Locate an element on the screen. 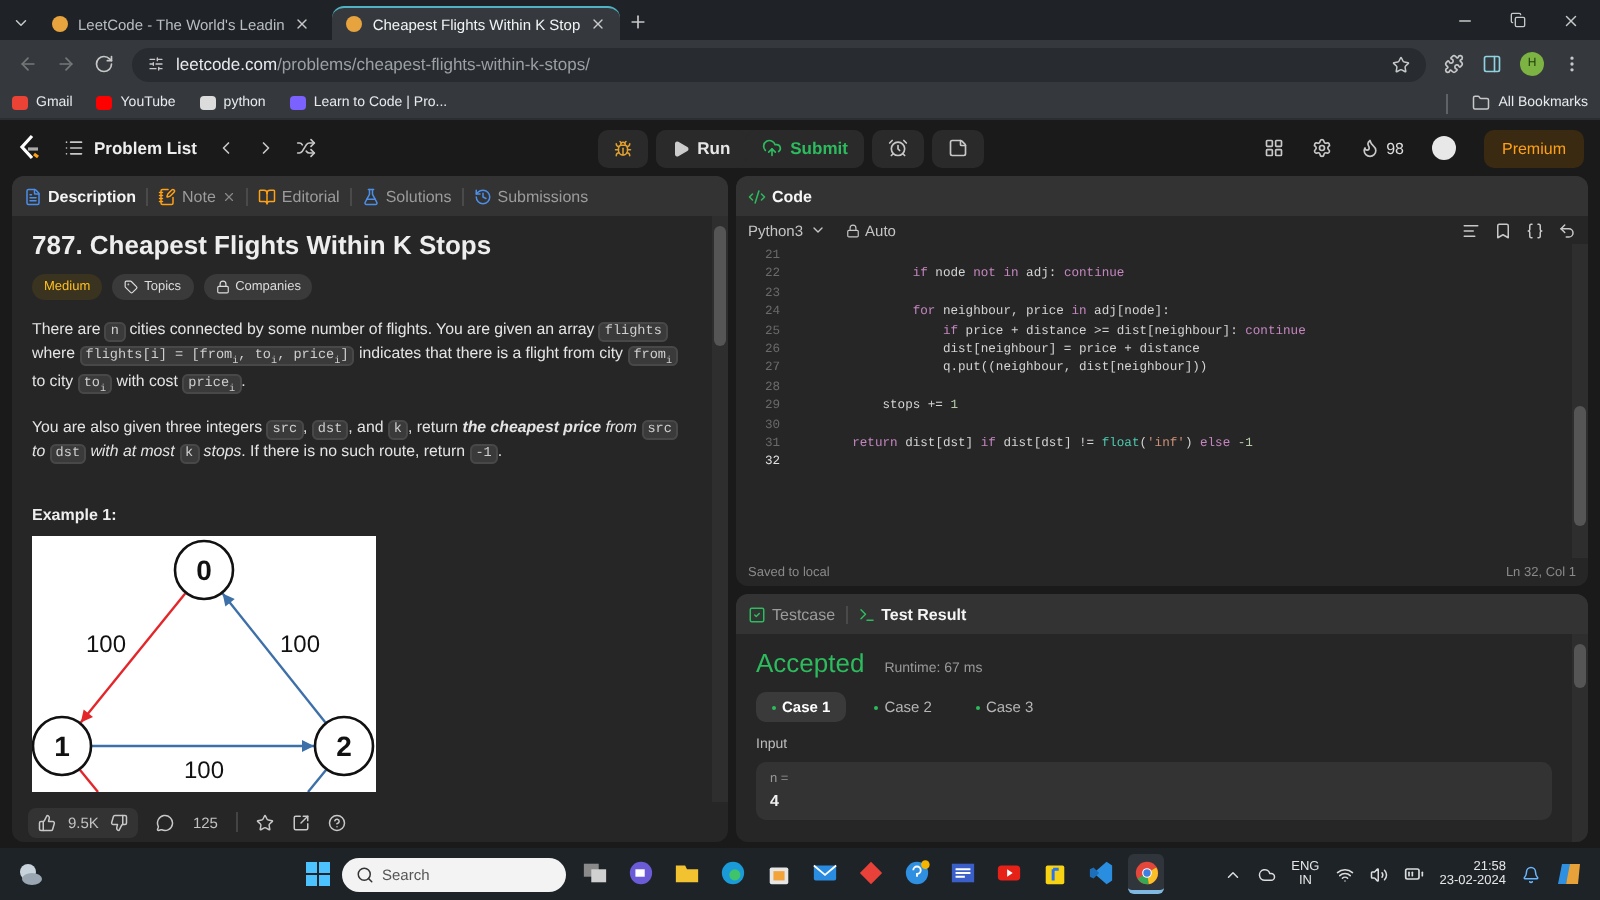 This screenshot has width=1600, height=900. code-editor-icon is located at coordinates (1100, 872).